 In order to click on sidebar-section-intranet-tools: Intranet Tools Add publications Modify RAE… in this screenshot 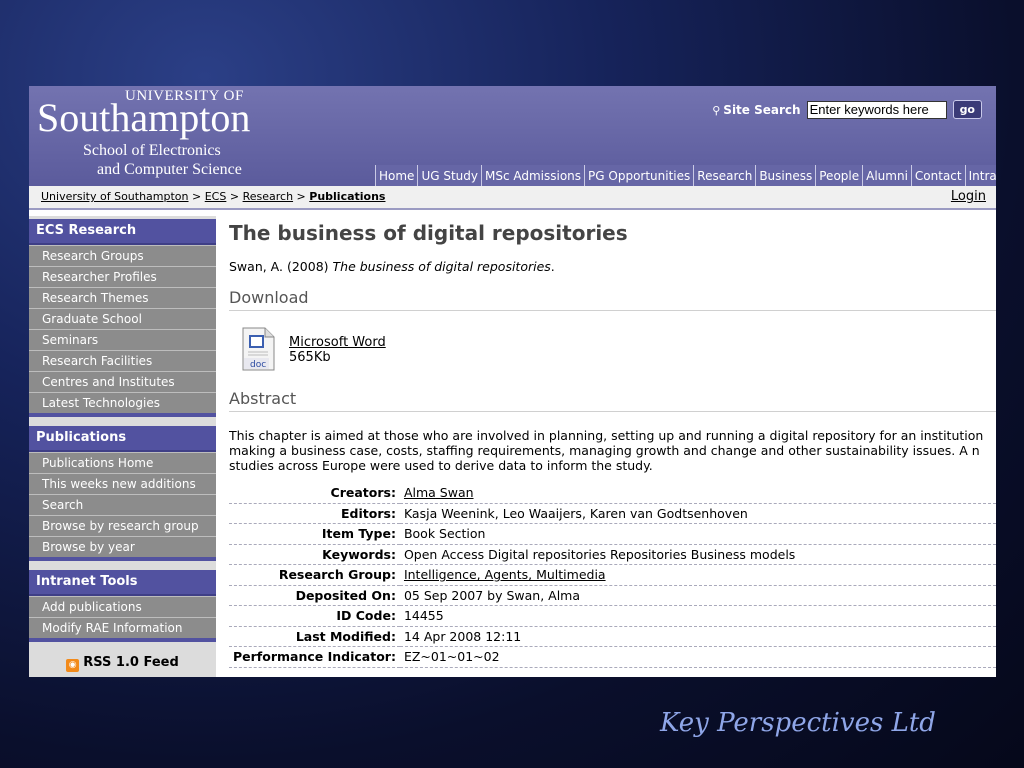, I will do `click(122, 606)`.